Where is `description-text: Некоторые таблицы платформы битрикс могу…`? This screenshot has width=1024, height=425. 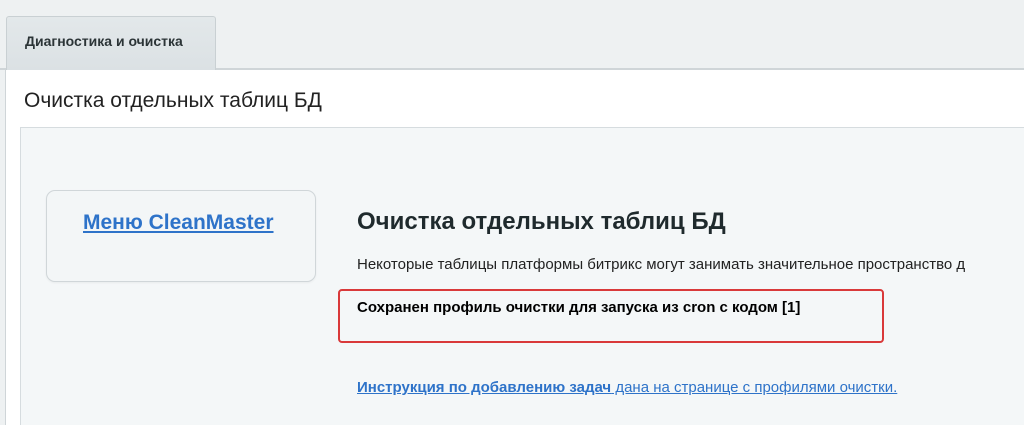
description-text: Некоторые таблицы платформы битрикс могу… is located at coordinates (661, 264).